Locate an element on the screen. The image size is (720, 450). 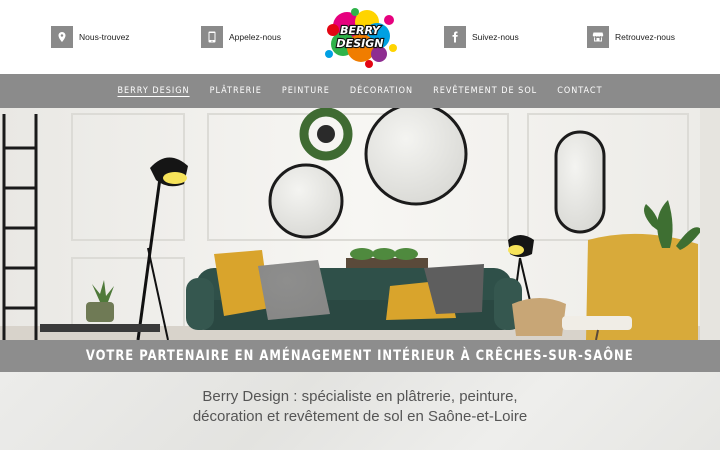
nav-item-platrerie: Plâtrerie is located at coordinates (236, 91).